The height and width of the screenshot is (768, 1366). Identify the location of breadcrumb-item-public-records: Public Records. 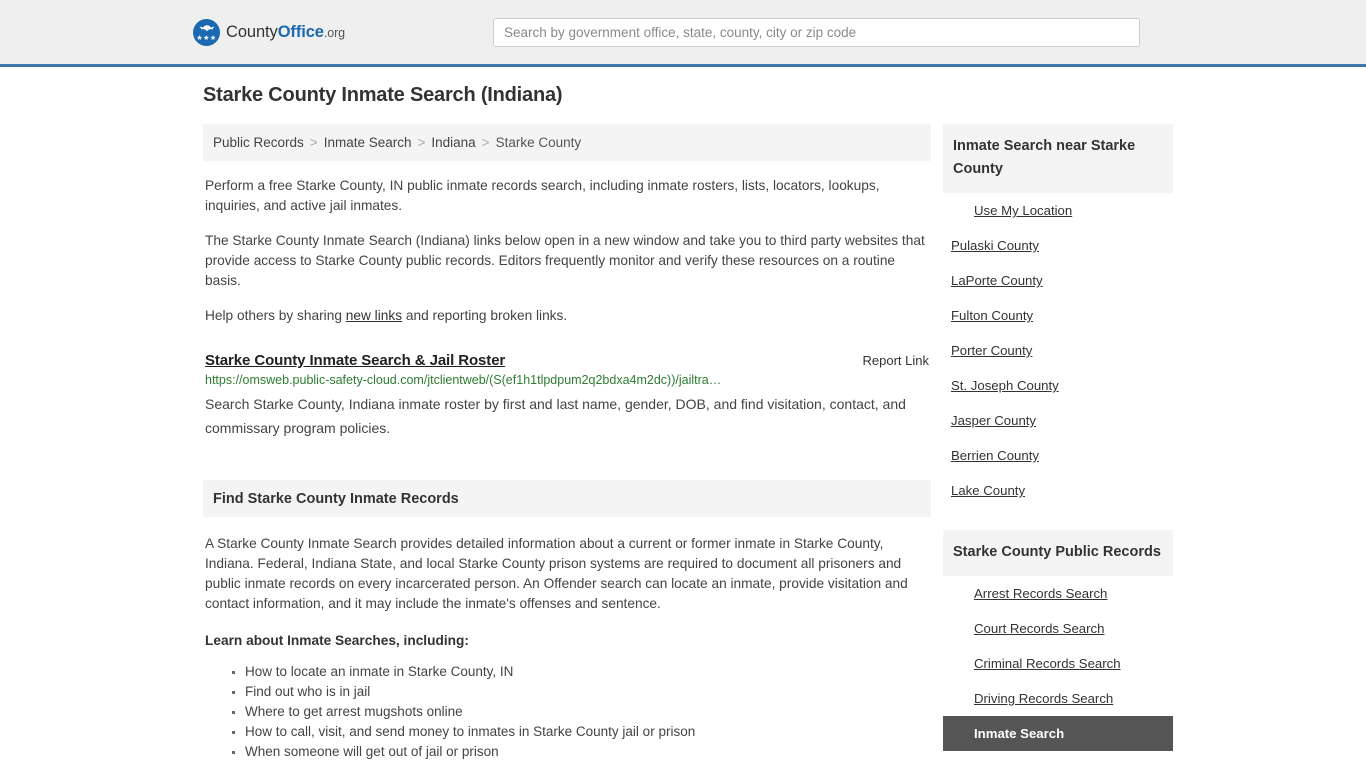
(258, 142).